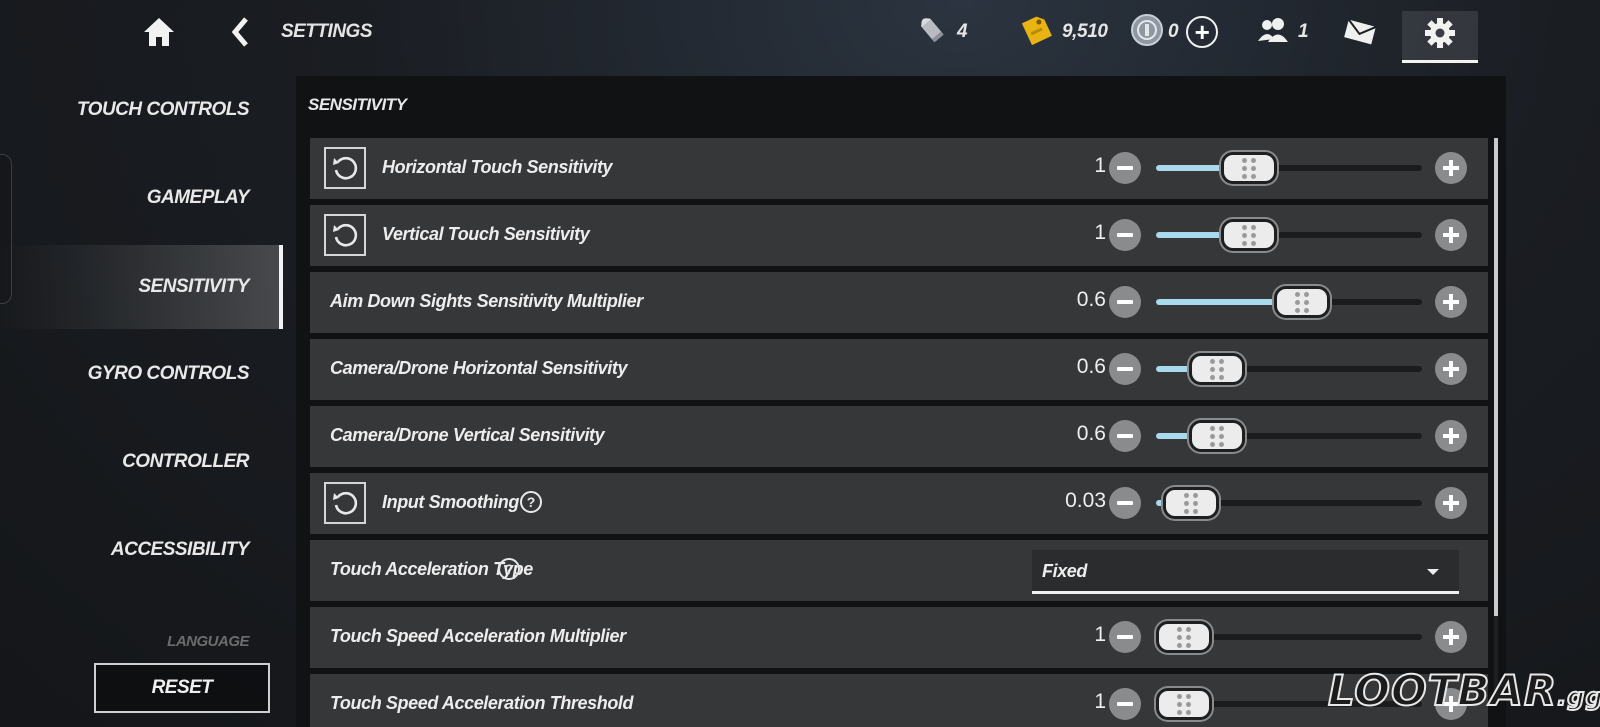 The width and height of the screenshot is (1600, 727). Describe the element at coordinates (1496, 377) in the screenshot. I see `scrollbar-thumb` at that location.